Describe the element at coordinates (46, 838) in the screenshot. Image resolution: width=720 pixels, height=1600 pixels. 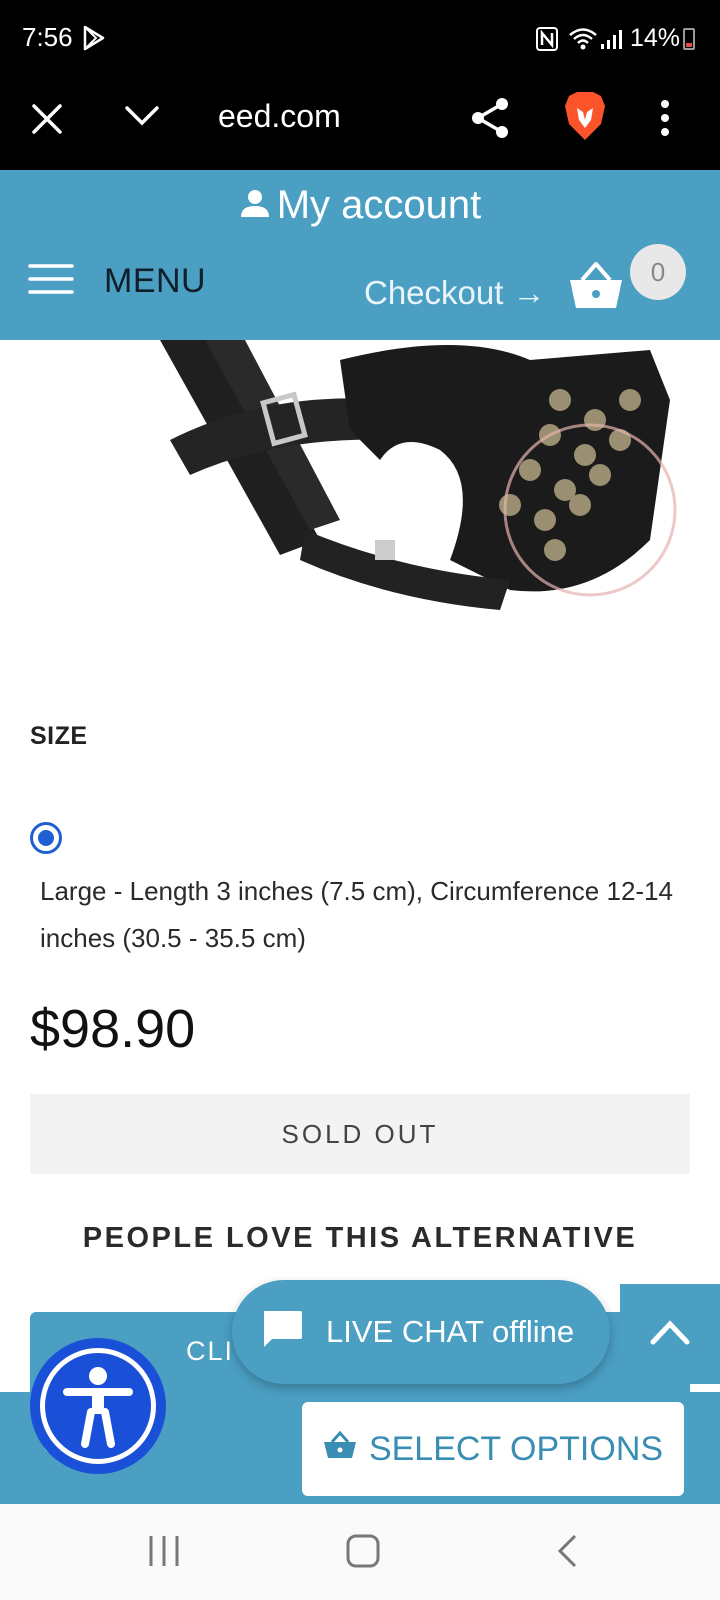
I see `size-radio` at that location.